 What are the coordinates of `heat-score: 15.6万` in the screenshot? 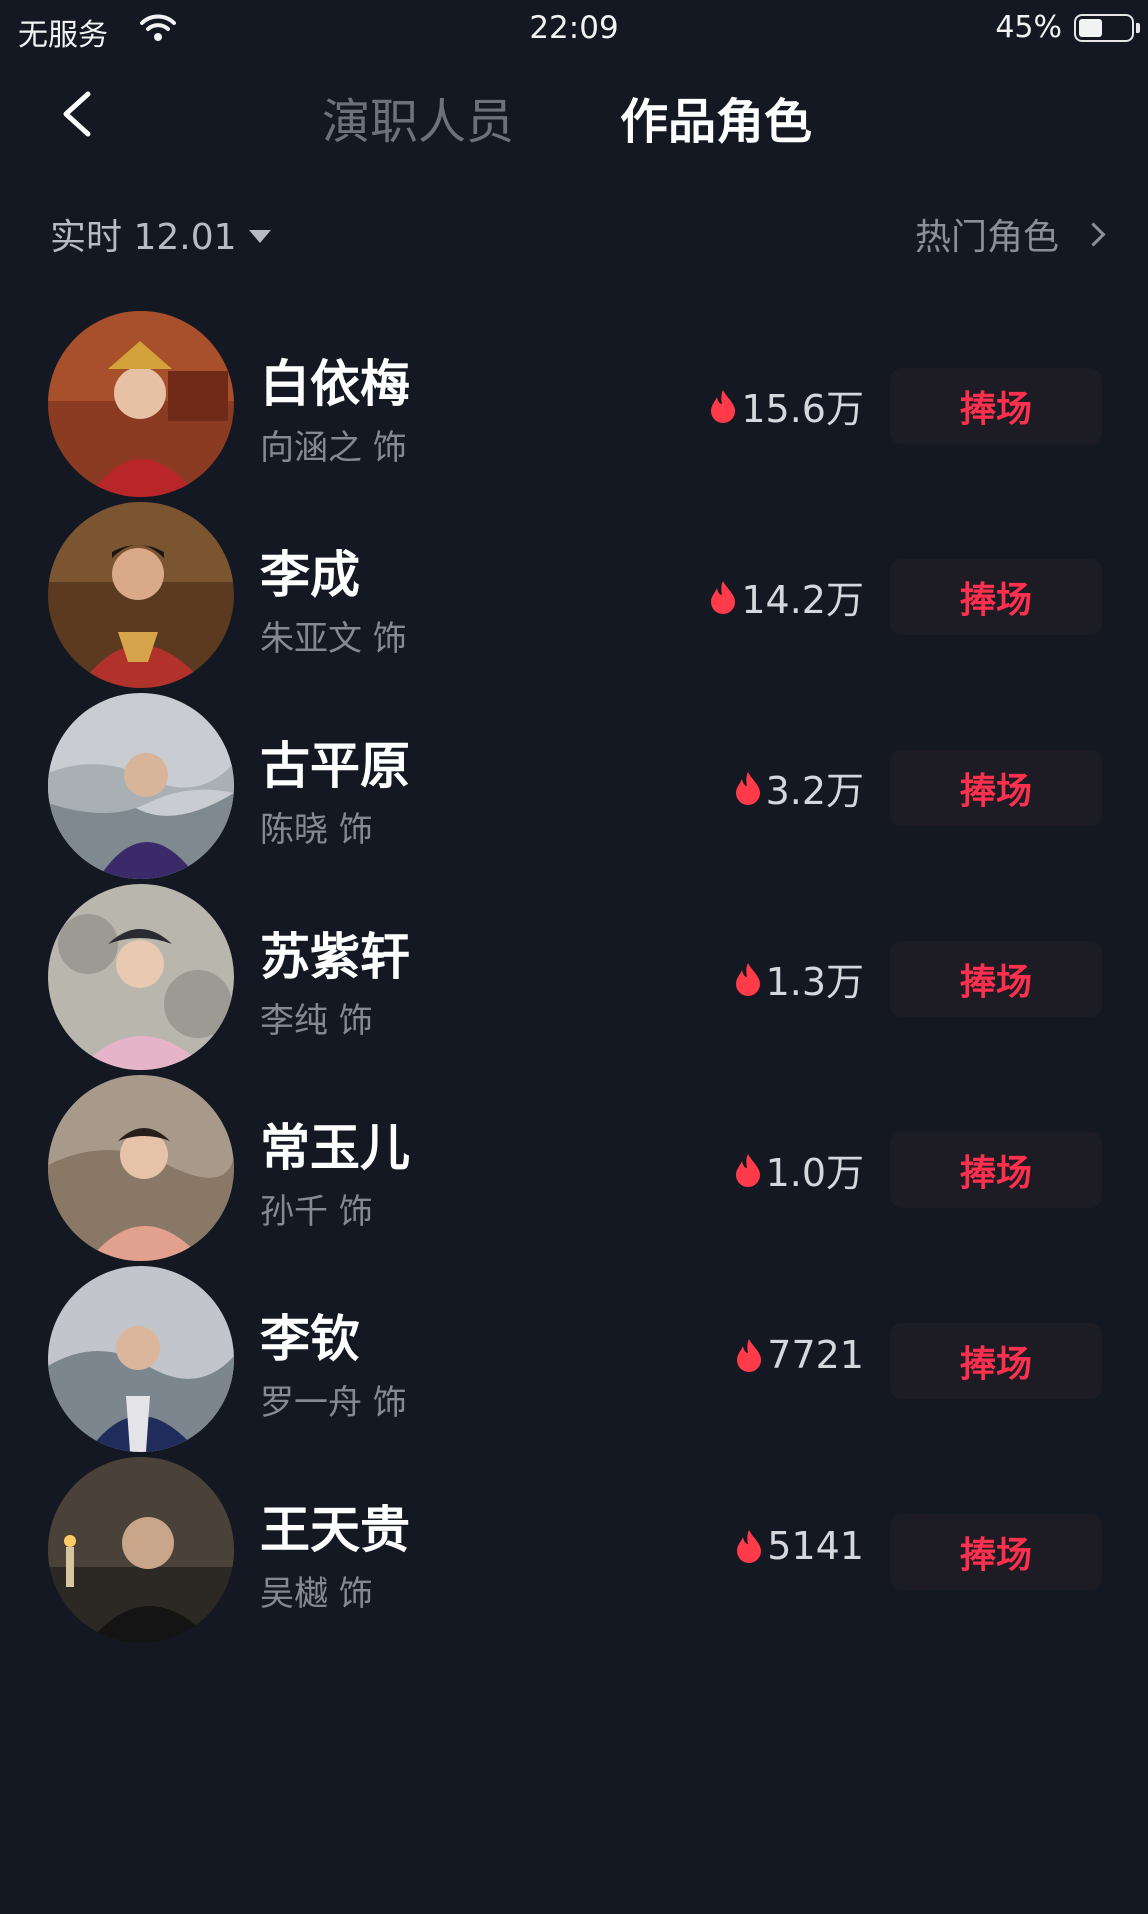 It's located at (786, 405).